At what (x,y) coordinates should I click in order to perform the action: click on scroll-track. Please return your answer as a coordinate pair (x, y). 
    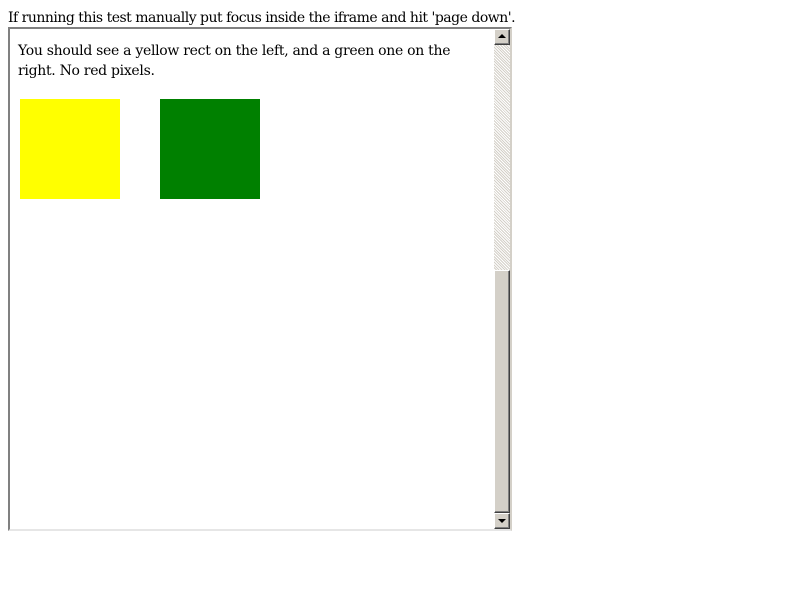
    Looking at the image, I should click on (502, 279).